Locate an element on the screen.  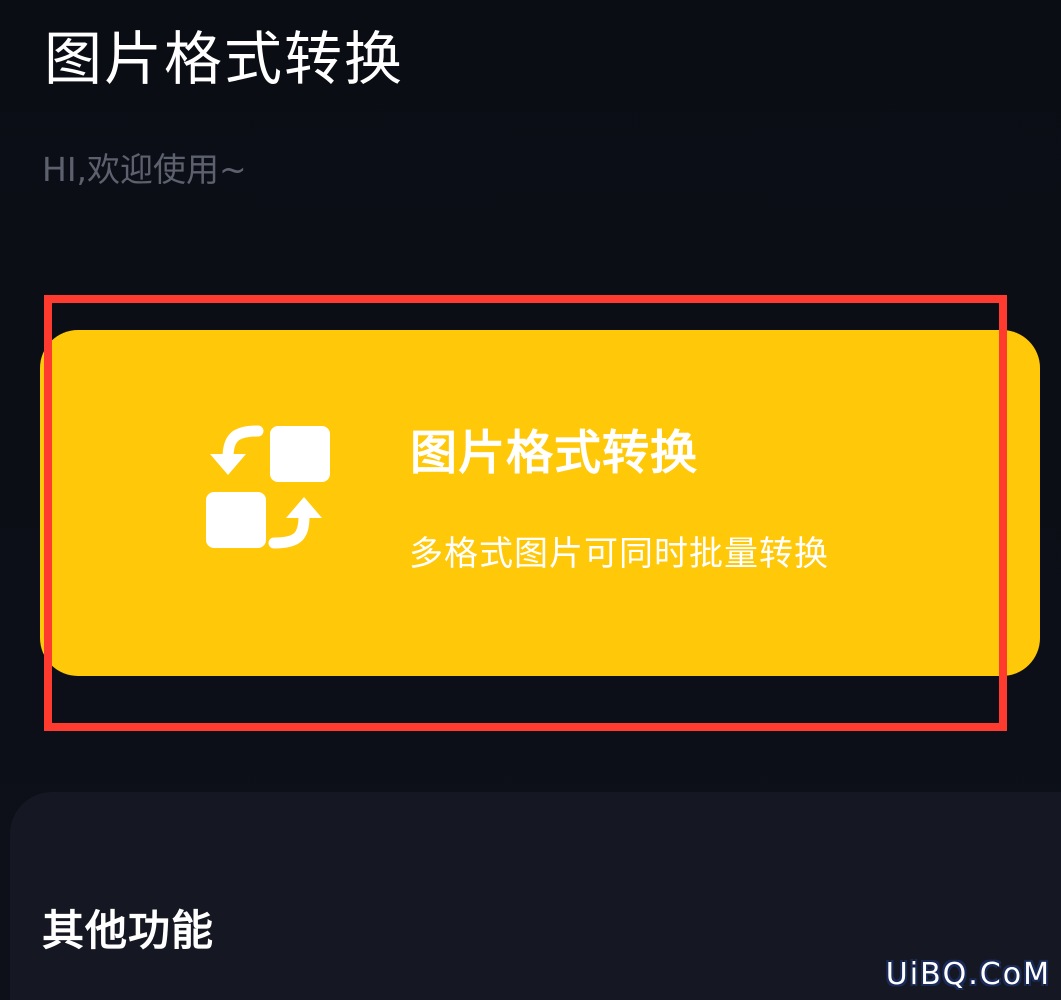
page-title: 图片格式转换 is located at coordinates (224, 59).